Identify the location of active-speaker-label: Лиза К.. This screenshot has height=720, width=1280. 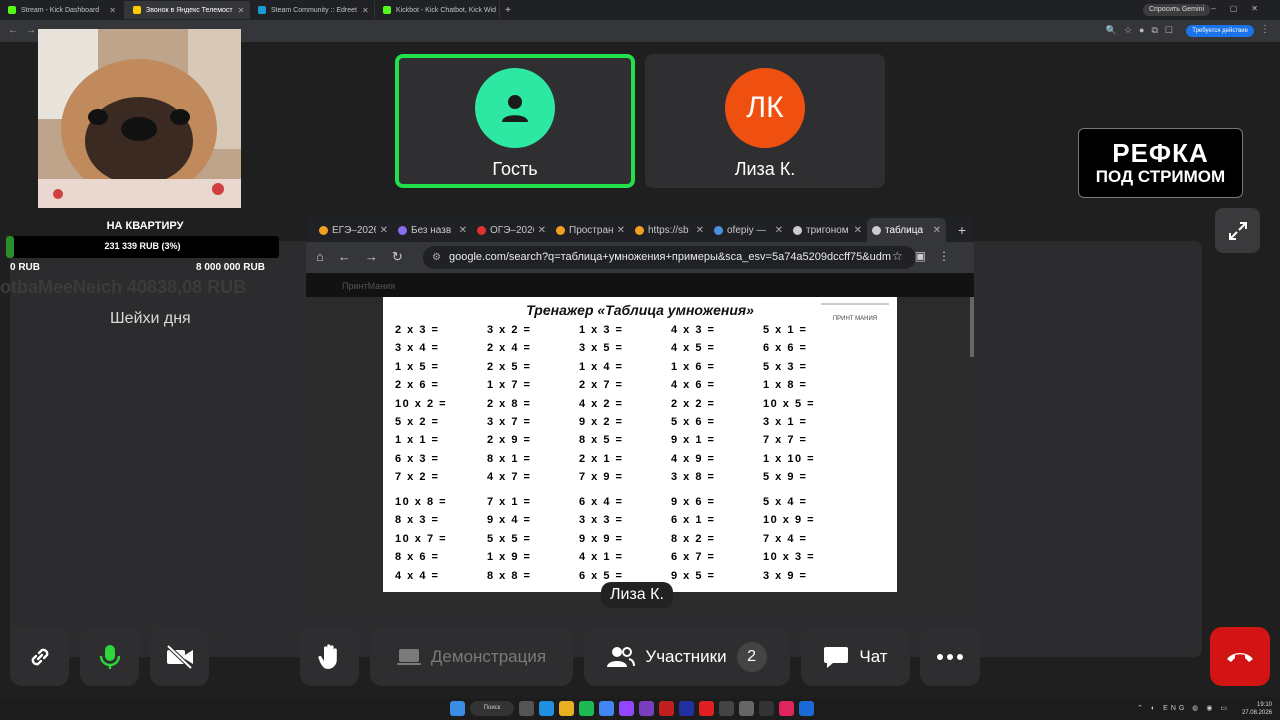
(637, 595).